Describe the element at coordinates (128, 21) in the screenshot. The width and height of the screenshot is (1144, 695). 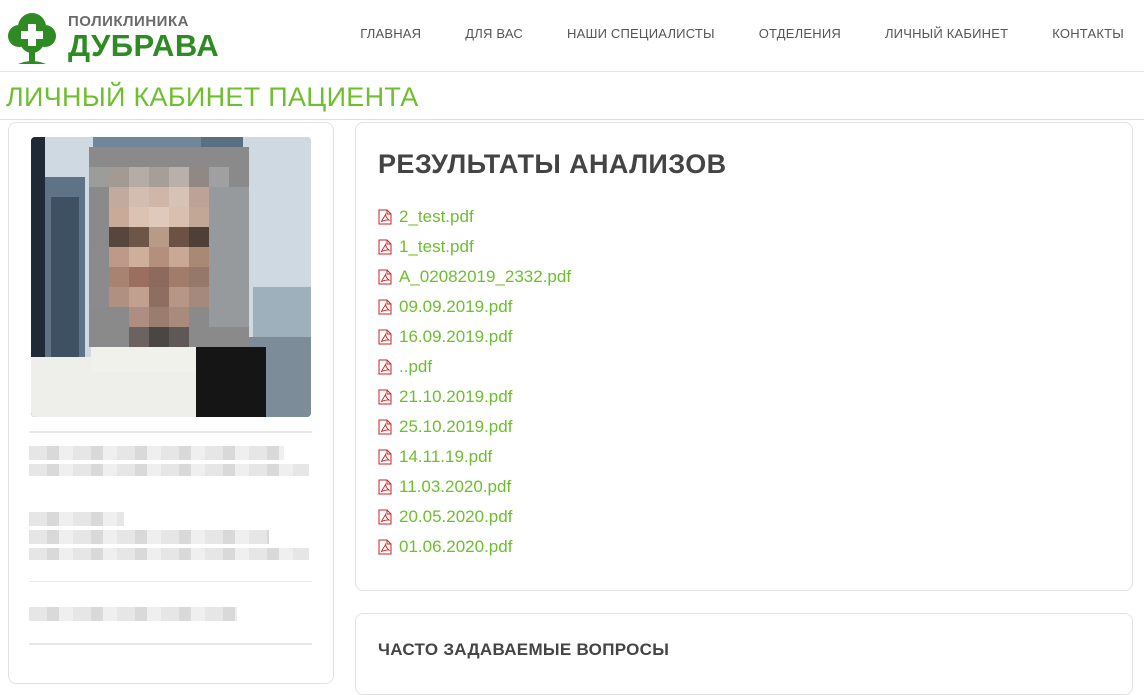
I see `logo-subtitle: ПОЛИКЛИНИКА` at that location.